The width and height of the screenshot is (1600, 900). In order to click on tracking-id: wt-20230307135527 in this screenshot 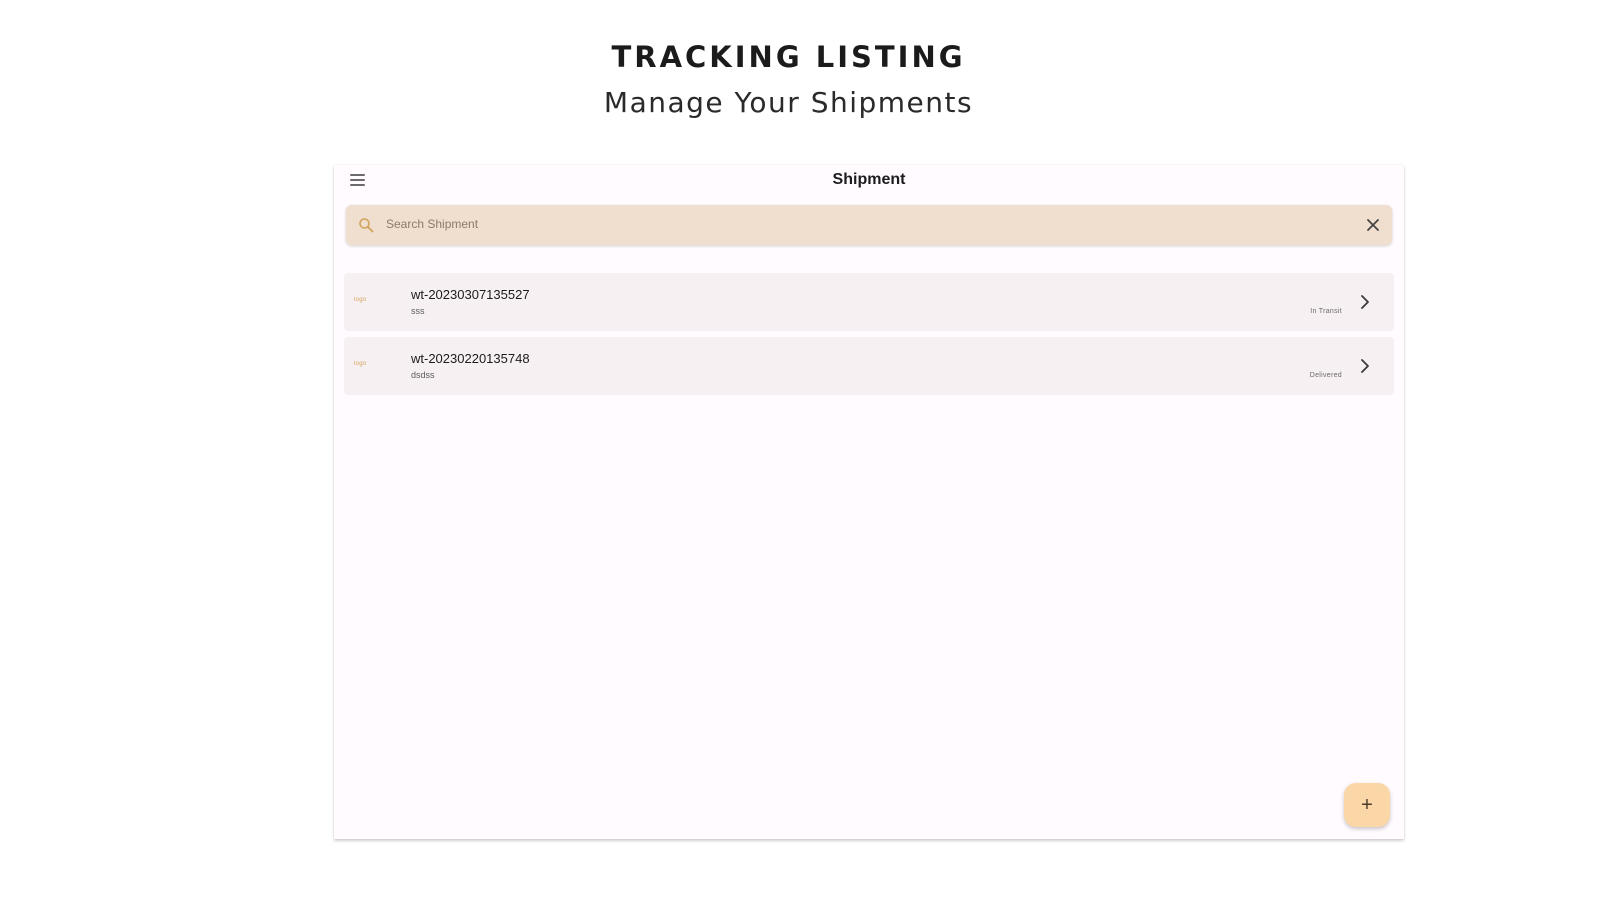, I will do `click(470, 294)`.